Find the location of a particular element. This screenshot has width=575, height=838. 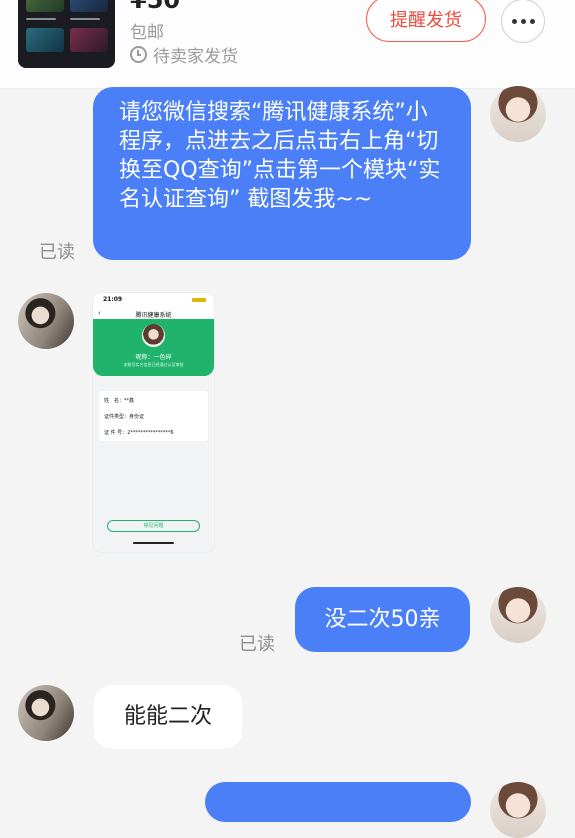

remind-ship-button: 提醒发货 is located at coordinates (426, 21).